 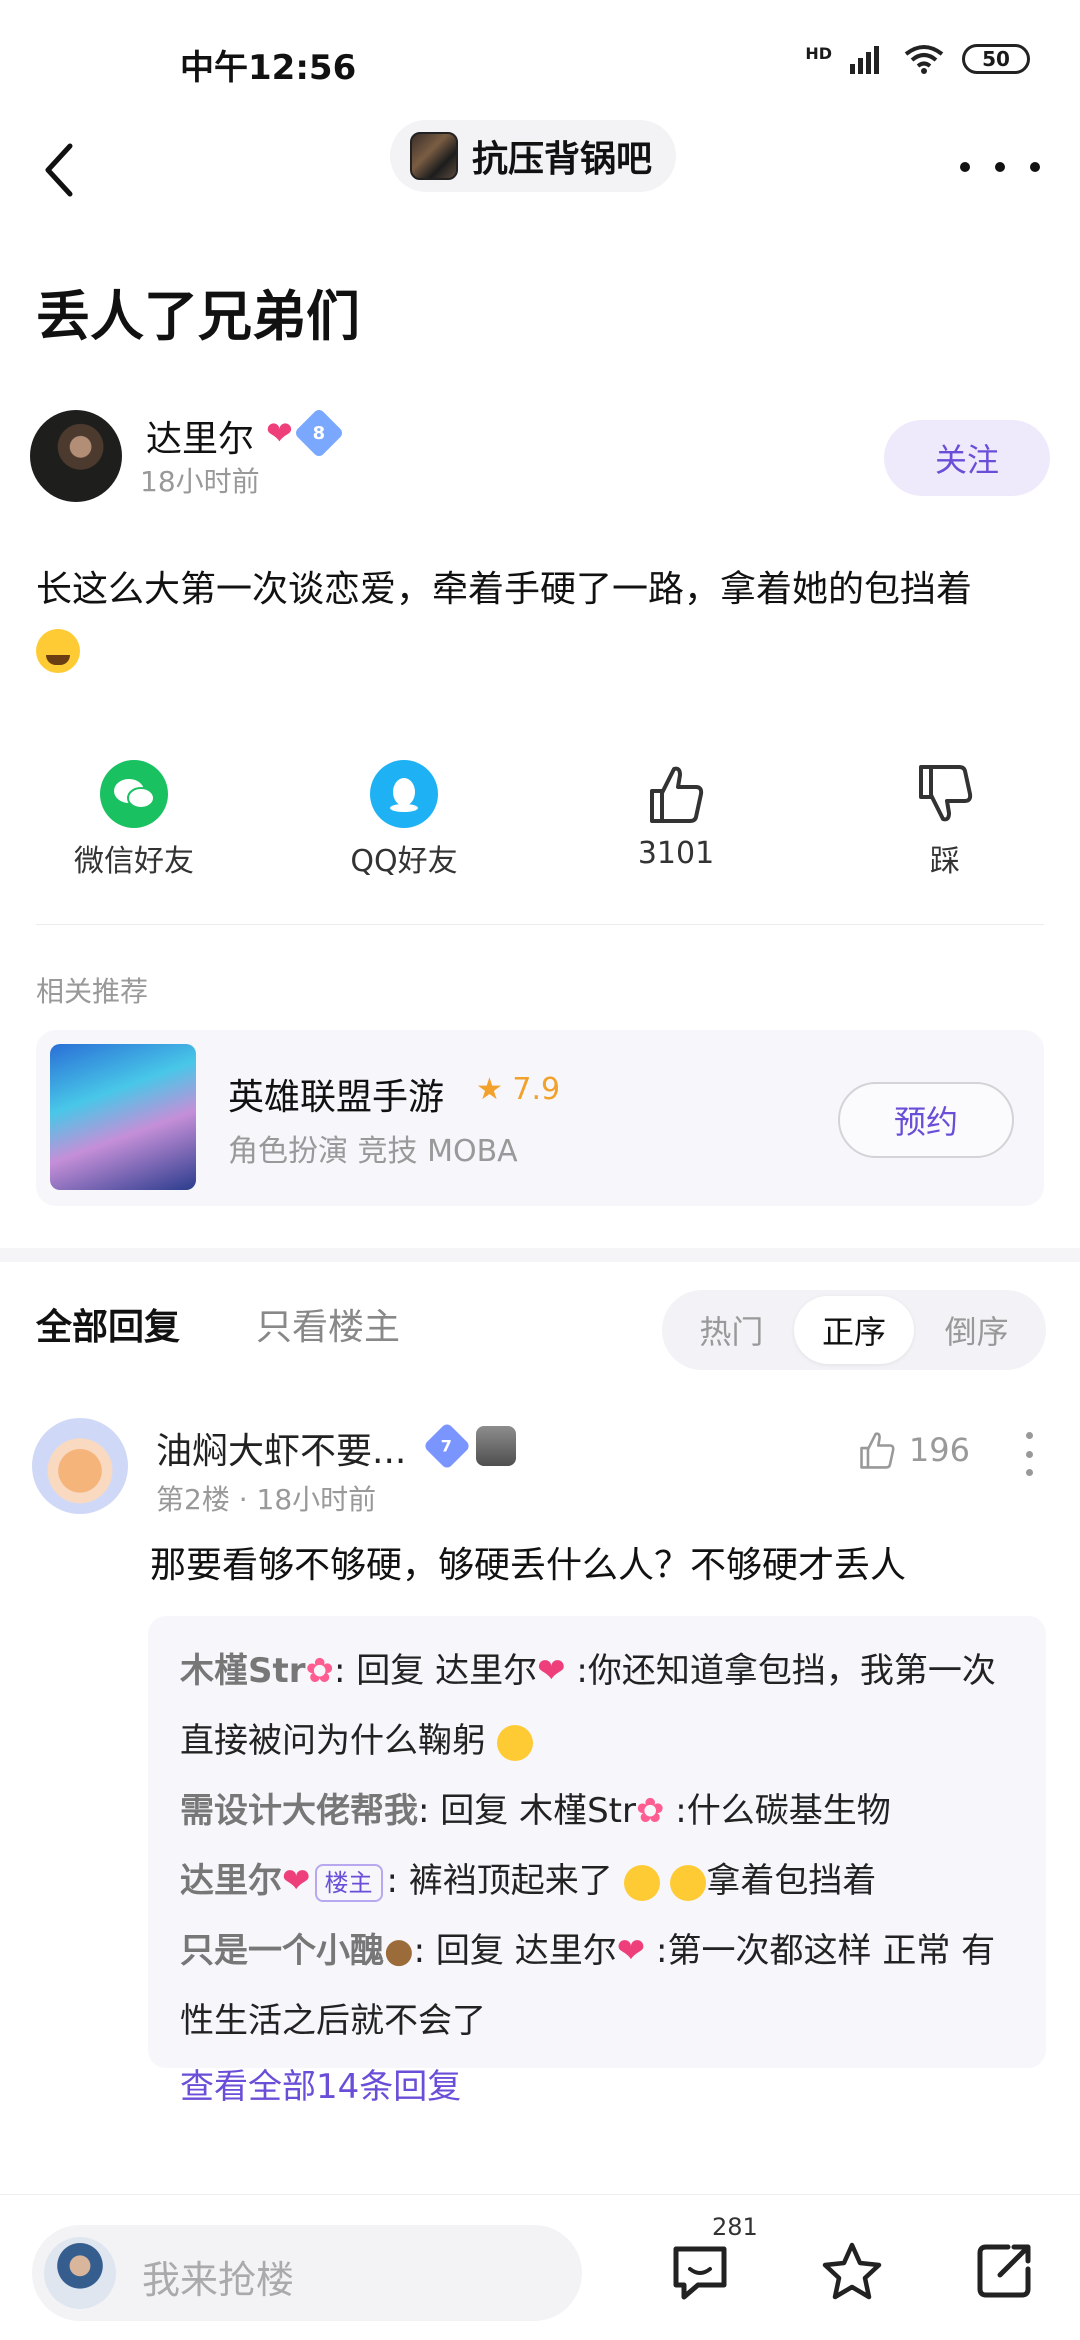 I want to click on share-icon, so click(x=1004, y=2271).